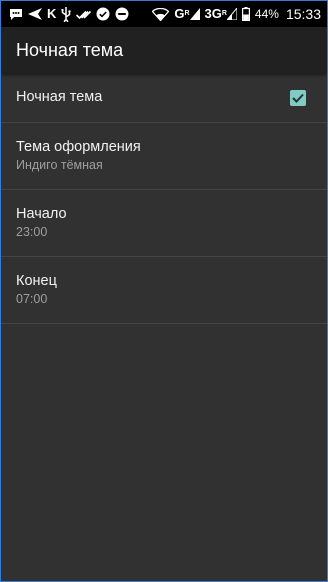 The image size is (328, 582). Describe the element at coordinates (32, 232) in the screenshot. I see `start-time-value: 23:00` at that location.